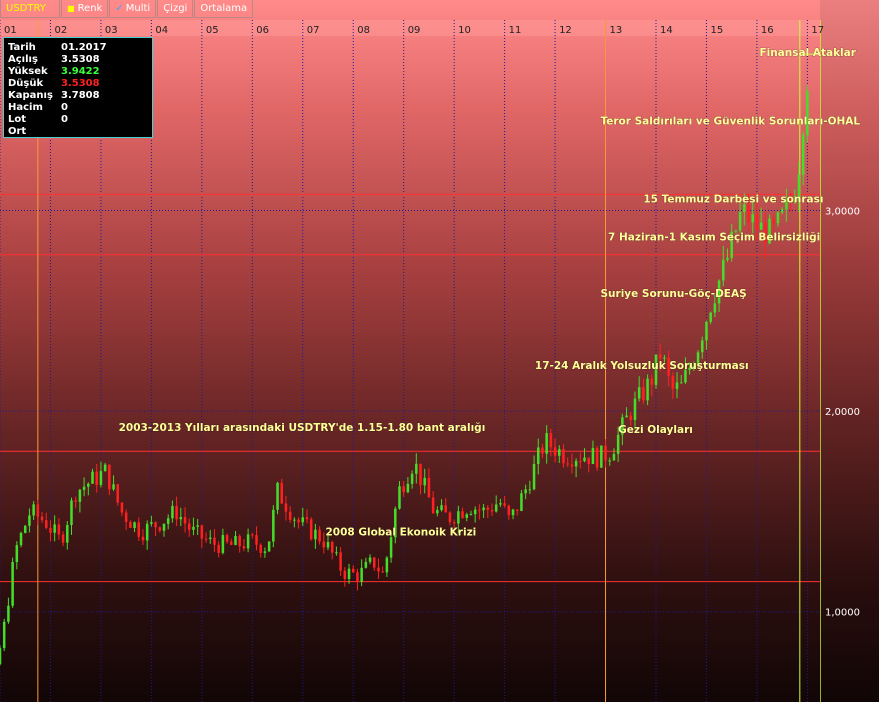  What do you see at coordinates (175, 9) in the screenshot?
I see `cizgi-button: Çizgi` at bounding box center [175, 9].